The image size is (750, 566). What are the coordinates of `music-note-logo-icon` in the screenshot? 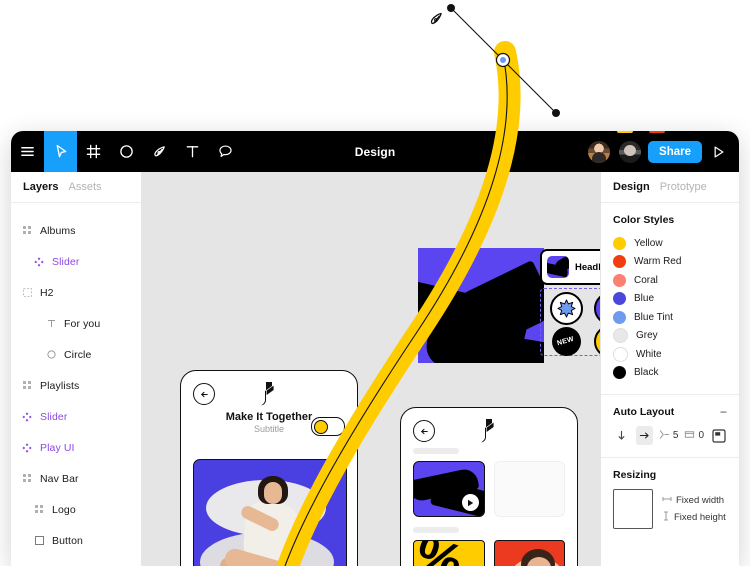 It's located at (489, 433).